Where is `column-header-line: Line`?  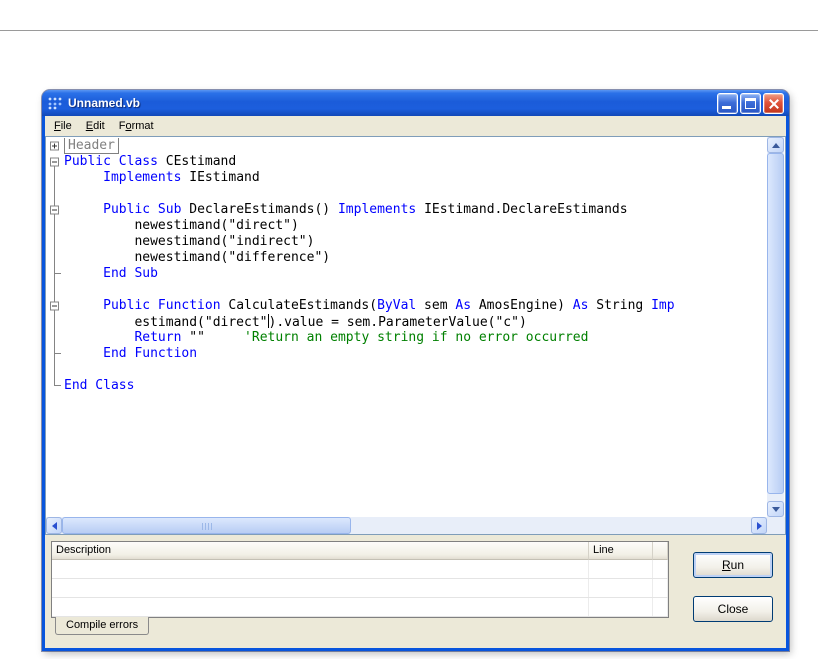 column-header-line: Line is located at coordinates (621, 551).